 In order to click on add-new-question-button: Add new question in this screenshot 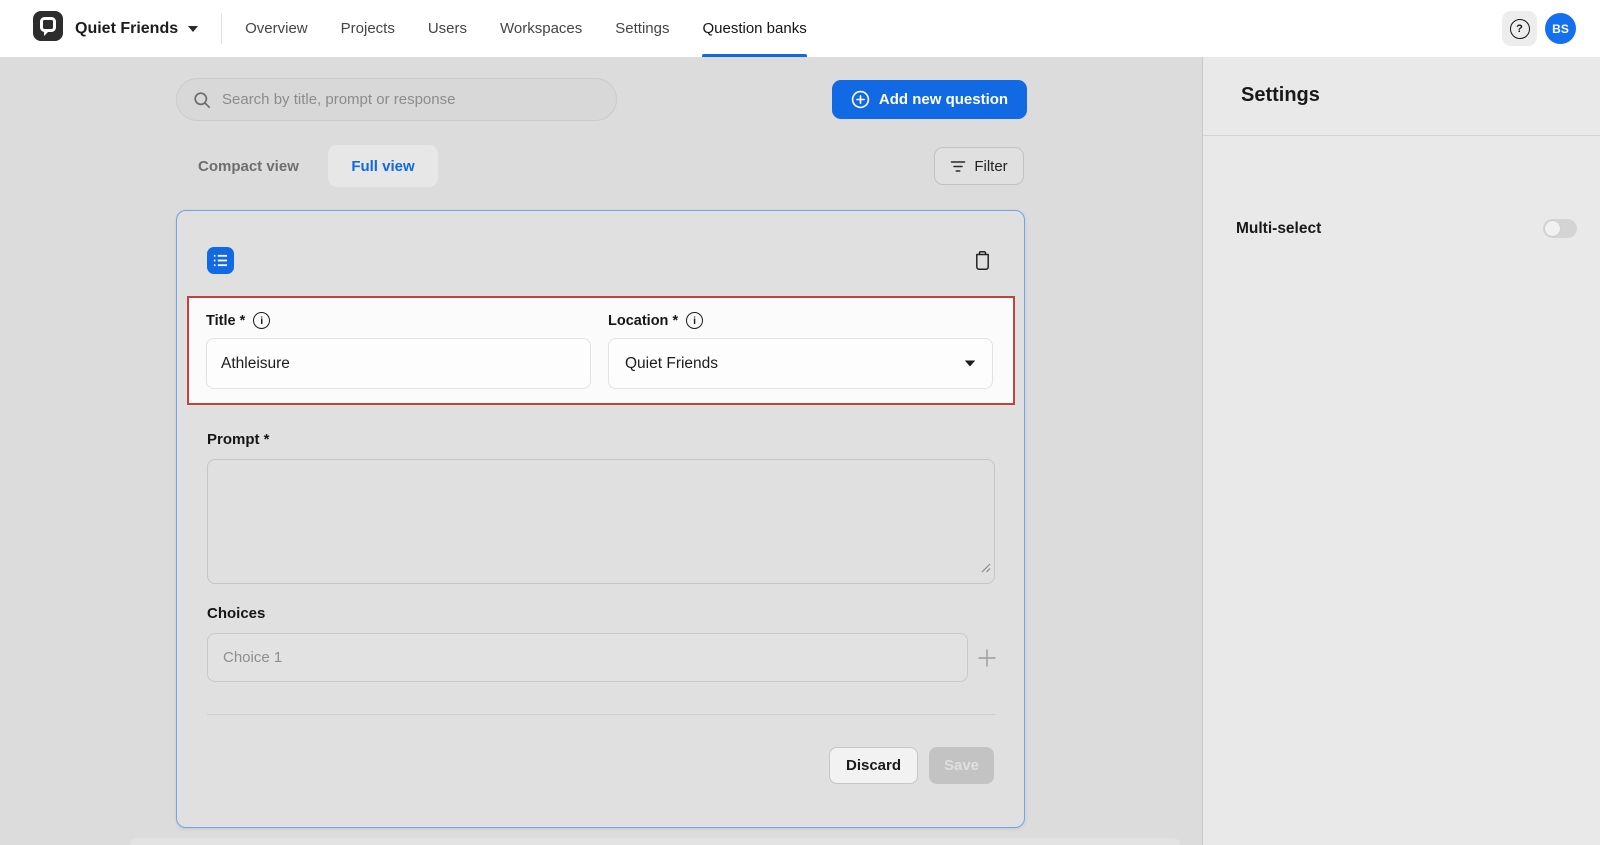, I will do `click(929, 99)`.